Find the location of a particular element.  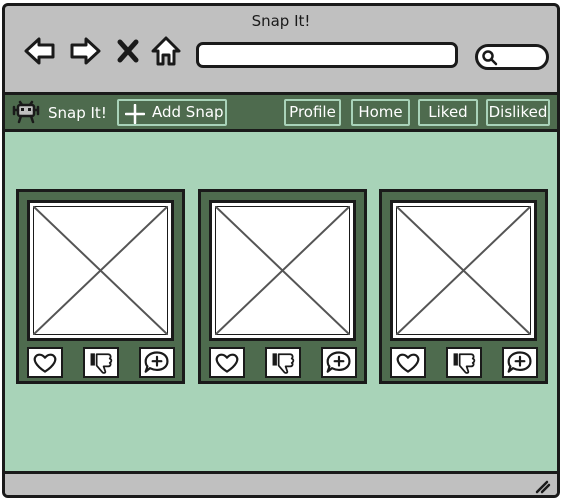

nav-profile: Profile is located at coordinates (312, 112).